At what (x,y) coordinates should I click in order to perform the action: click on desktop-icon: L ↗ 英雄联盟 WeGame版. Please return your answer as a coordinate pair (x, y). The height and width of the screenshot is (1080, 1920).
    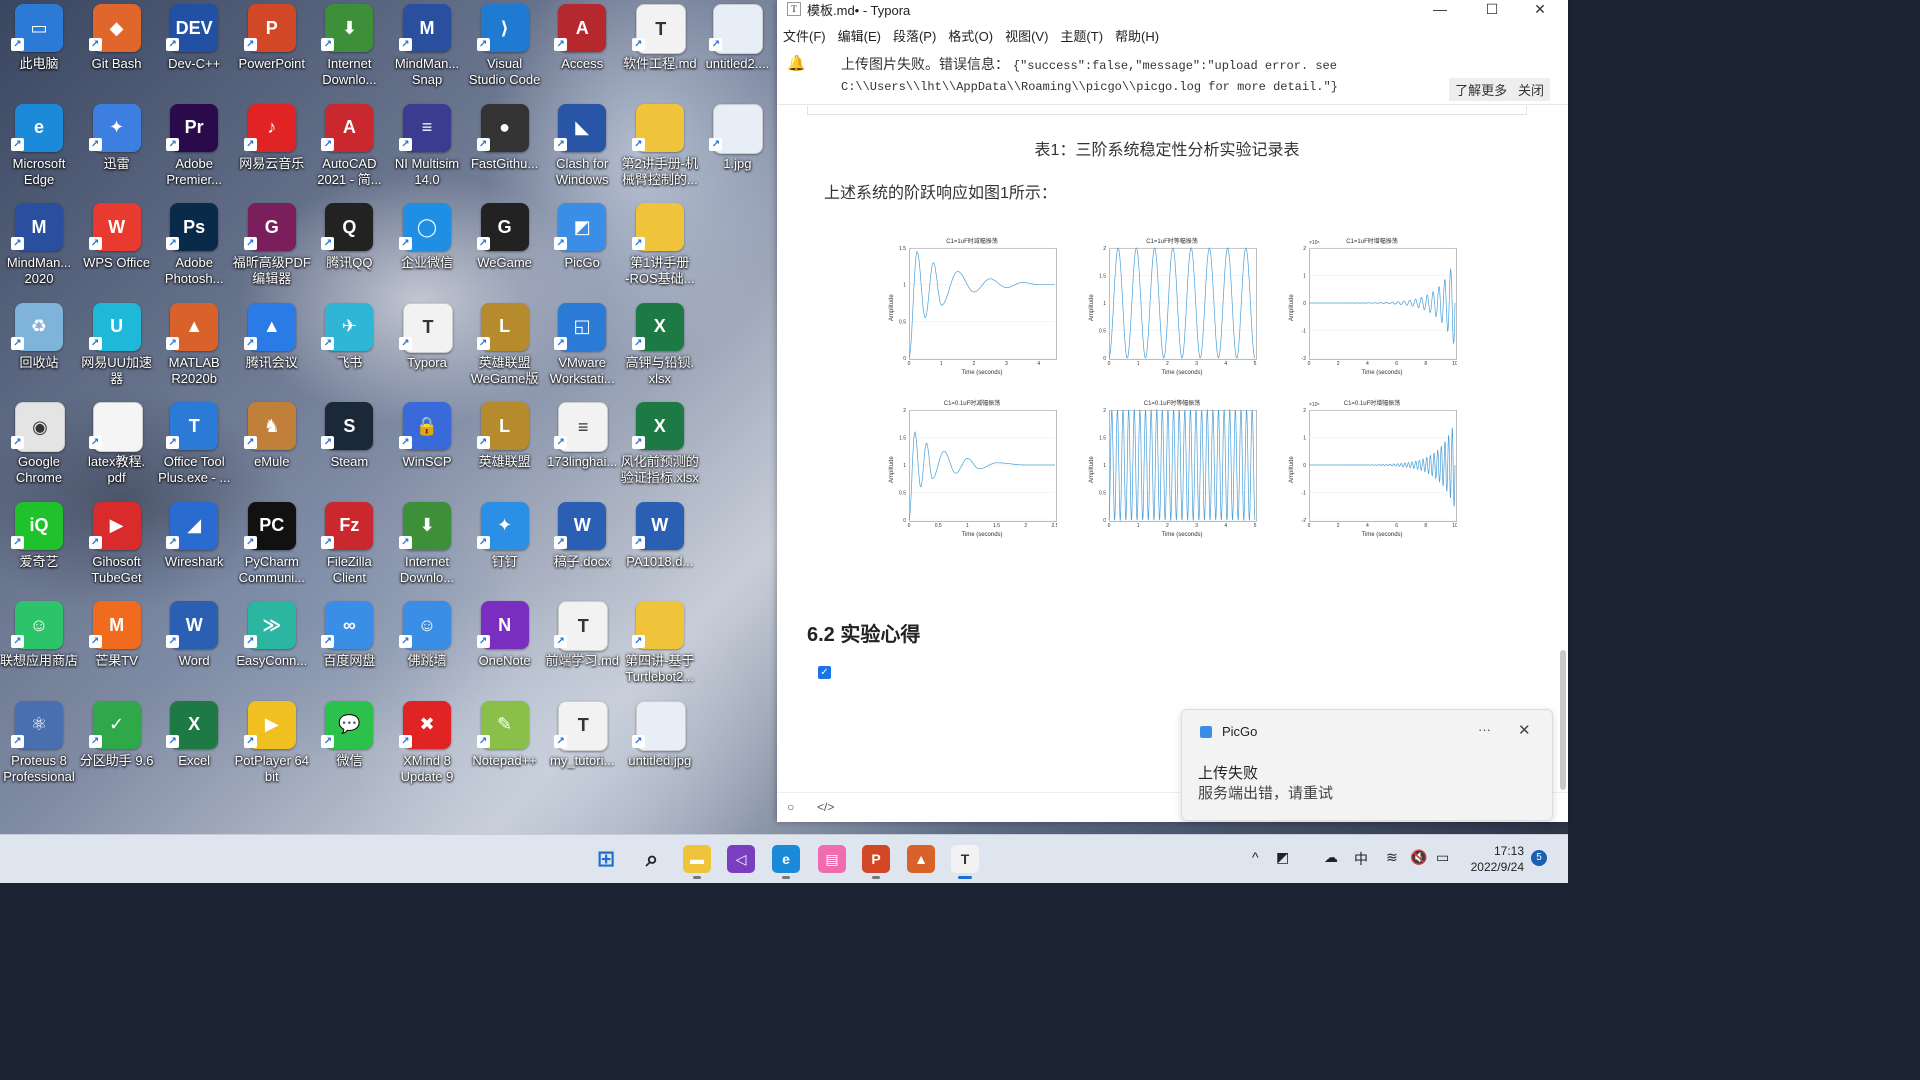
    Looking at the image, I should click on (505, 347).